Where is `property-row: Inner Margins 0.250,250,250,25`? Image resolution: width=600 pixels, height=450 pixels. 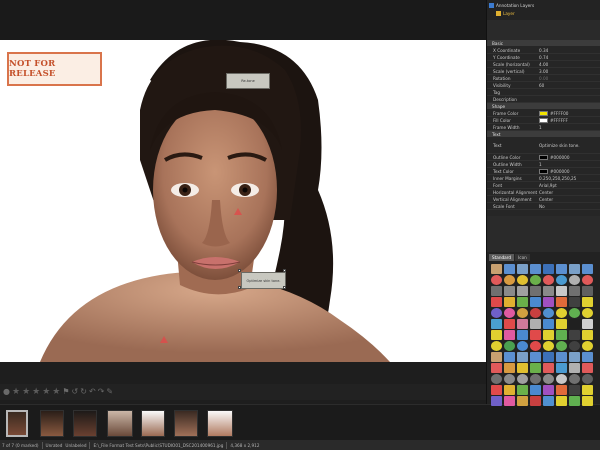 property-row: Inner Margins 0.250,250,250,25 is located at coordinates (543, 178).